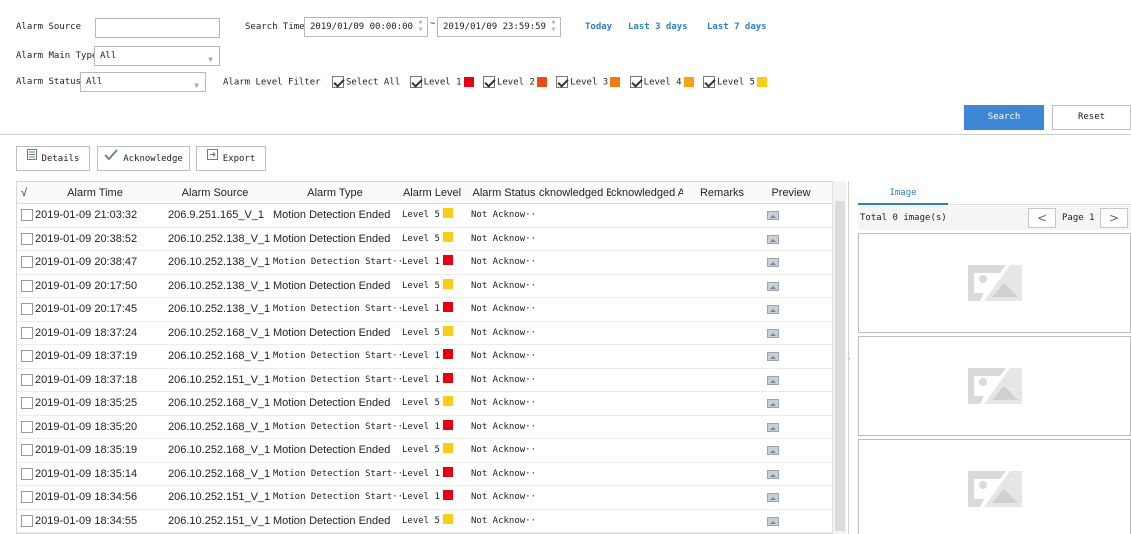 This screenshot has width=1131, height=534. Describe the element at coordinates (722, 193) in the screenshot. I see `column-remarks: Remarks` at that location.